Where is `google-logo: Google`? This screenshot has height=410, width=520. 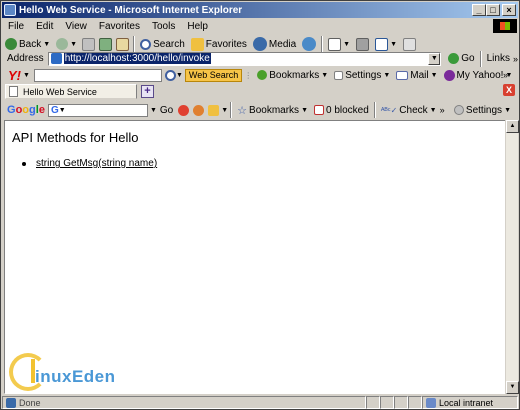
google-logo: Google is located at coordinates (25, 110).